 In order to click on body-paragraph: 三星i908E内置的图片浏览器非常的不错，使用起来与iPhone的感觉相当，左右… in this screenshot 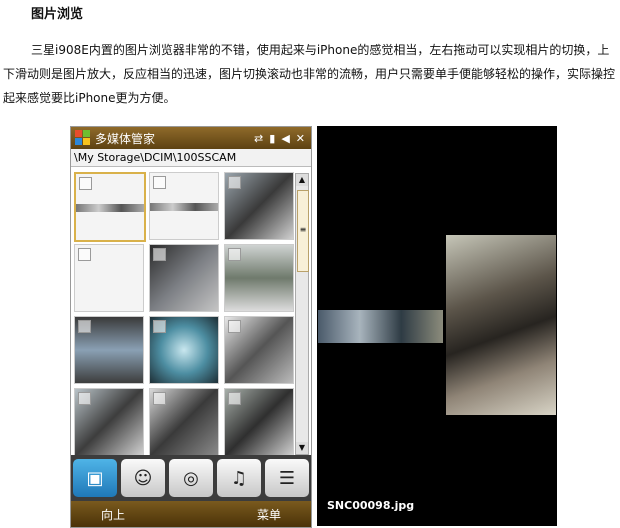, I will do `click(309, 74)`.